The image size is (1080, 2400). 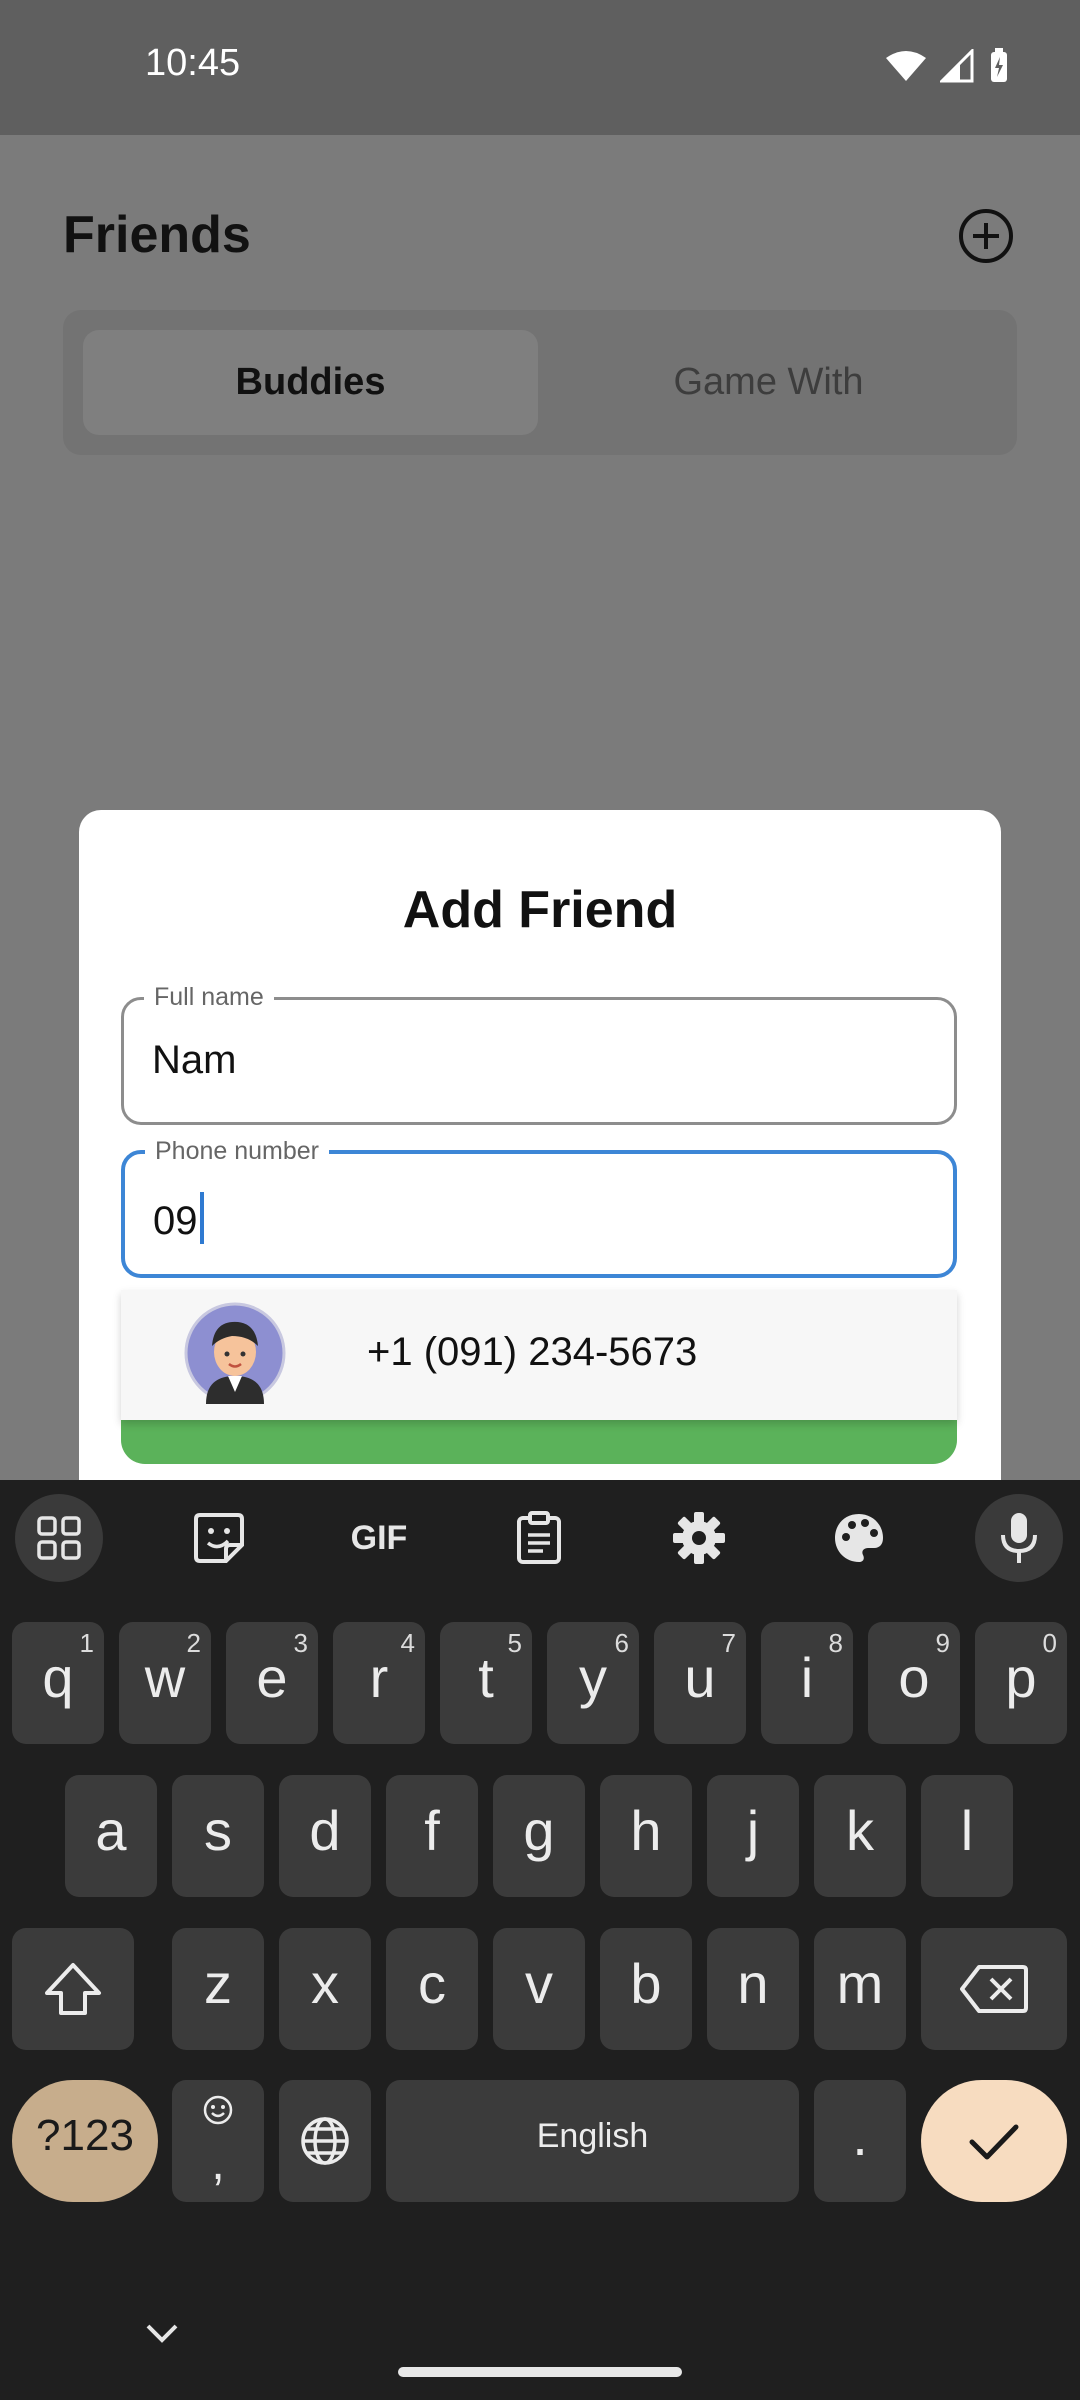 I want to click on status-icons, so click(x=948, y=66).